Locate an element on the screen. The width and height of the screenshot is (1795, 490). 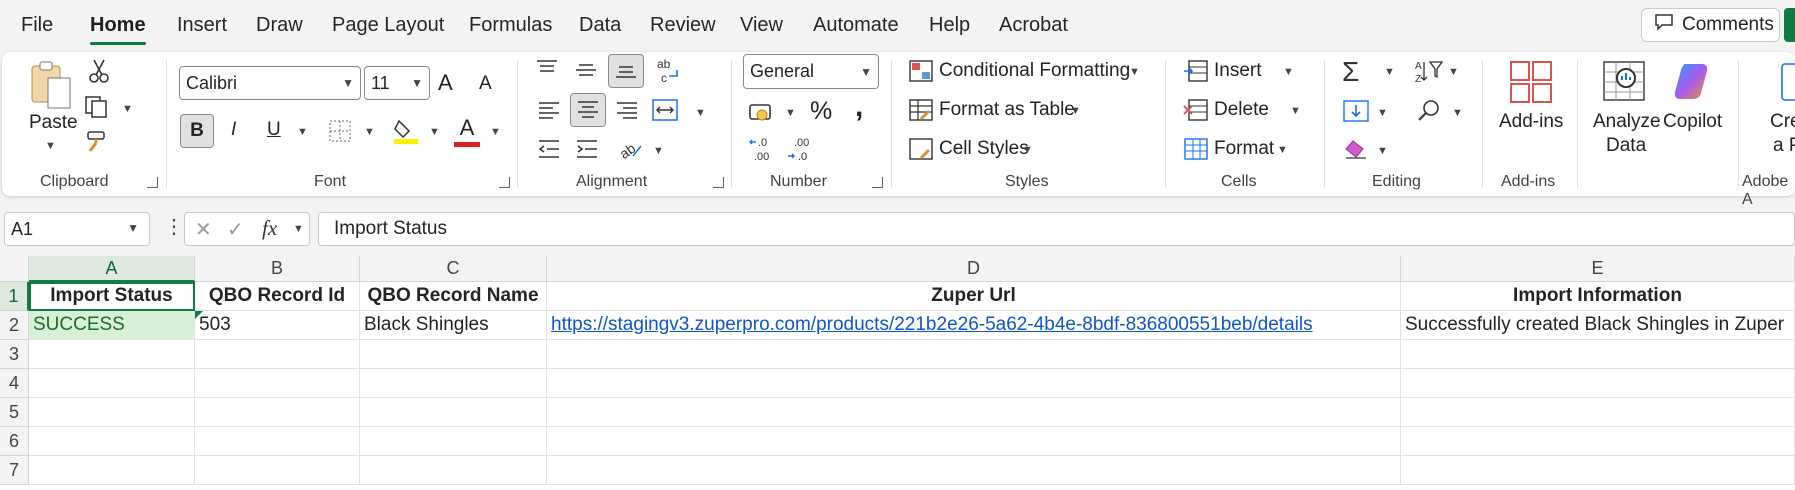
chevron-down-icon: ▼ is located at coordinates (133, 228).